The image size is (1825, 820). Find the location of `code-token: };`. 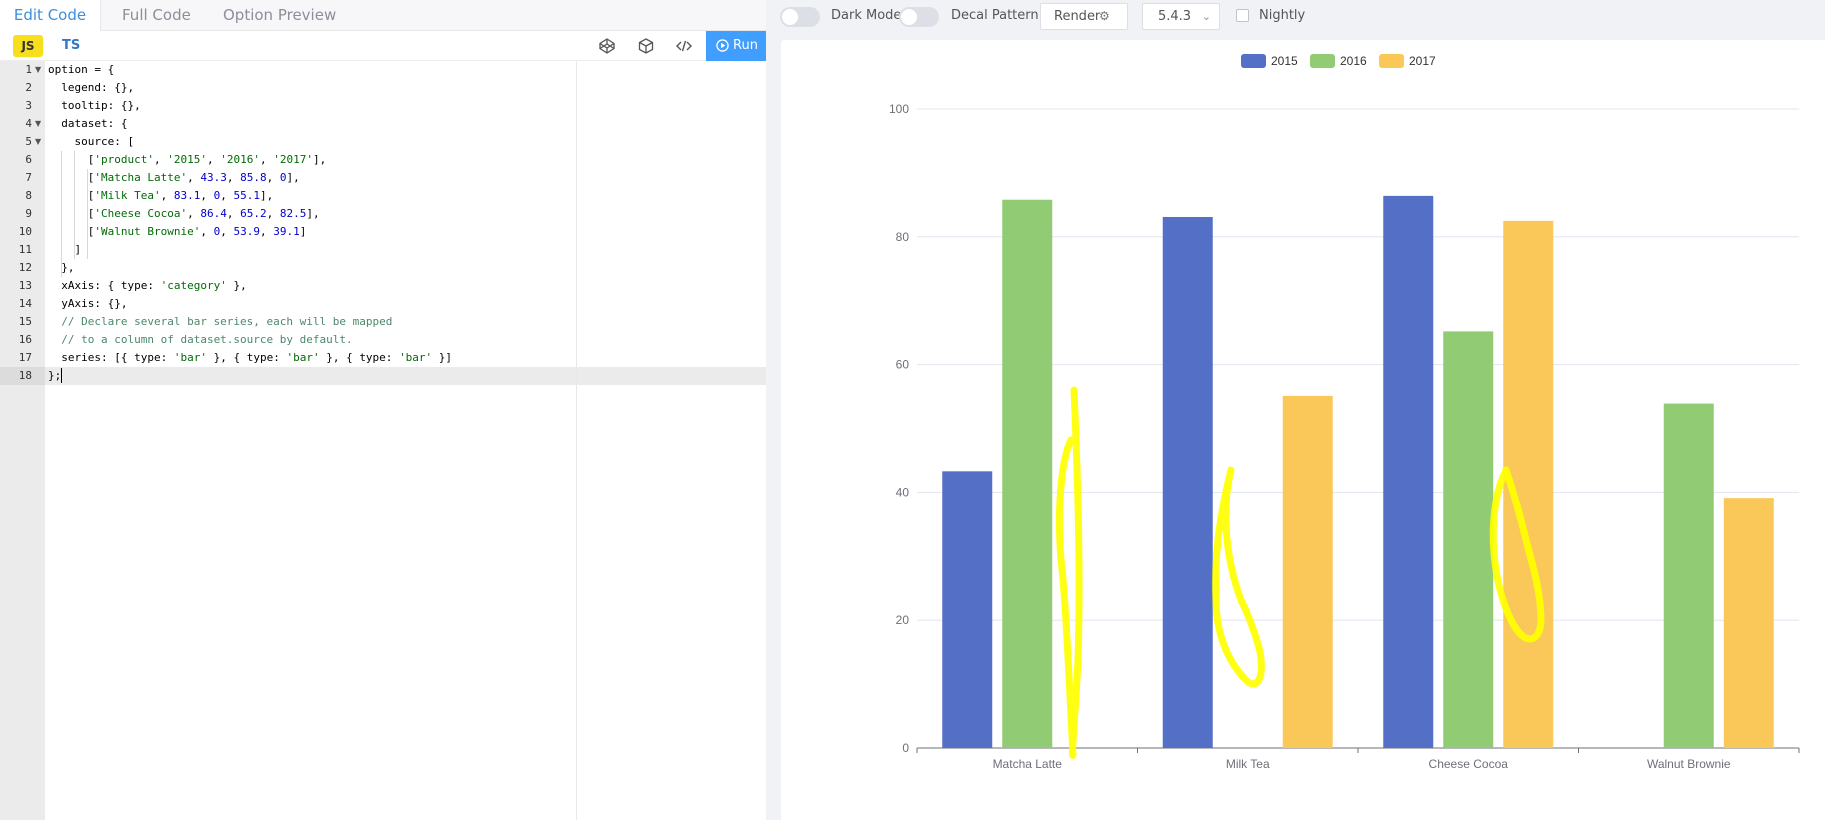

code-token: }; is located at coordinates (55, 375).